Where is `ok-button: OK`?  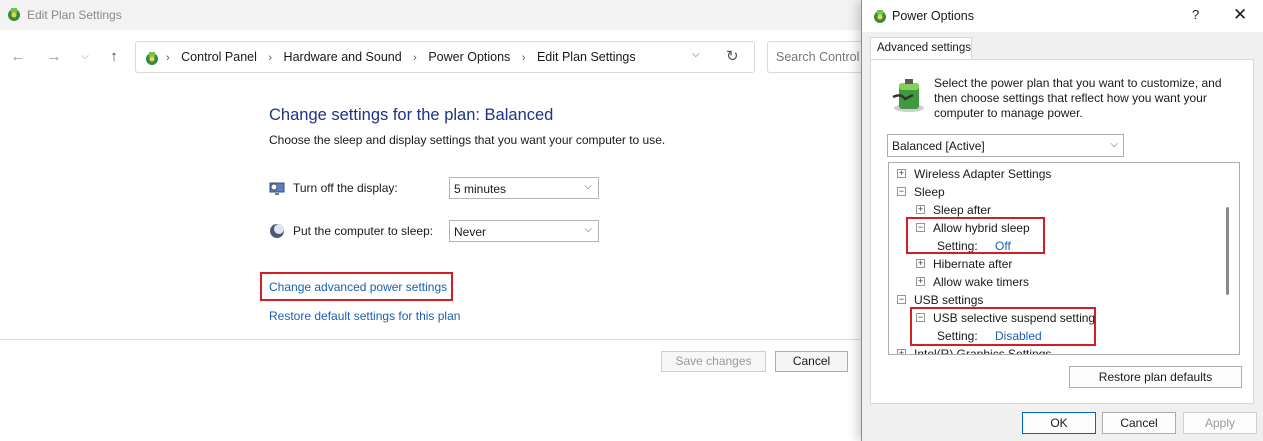 ok-button: OK is located at coordinates (1059, 423).